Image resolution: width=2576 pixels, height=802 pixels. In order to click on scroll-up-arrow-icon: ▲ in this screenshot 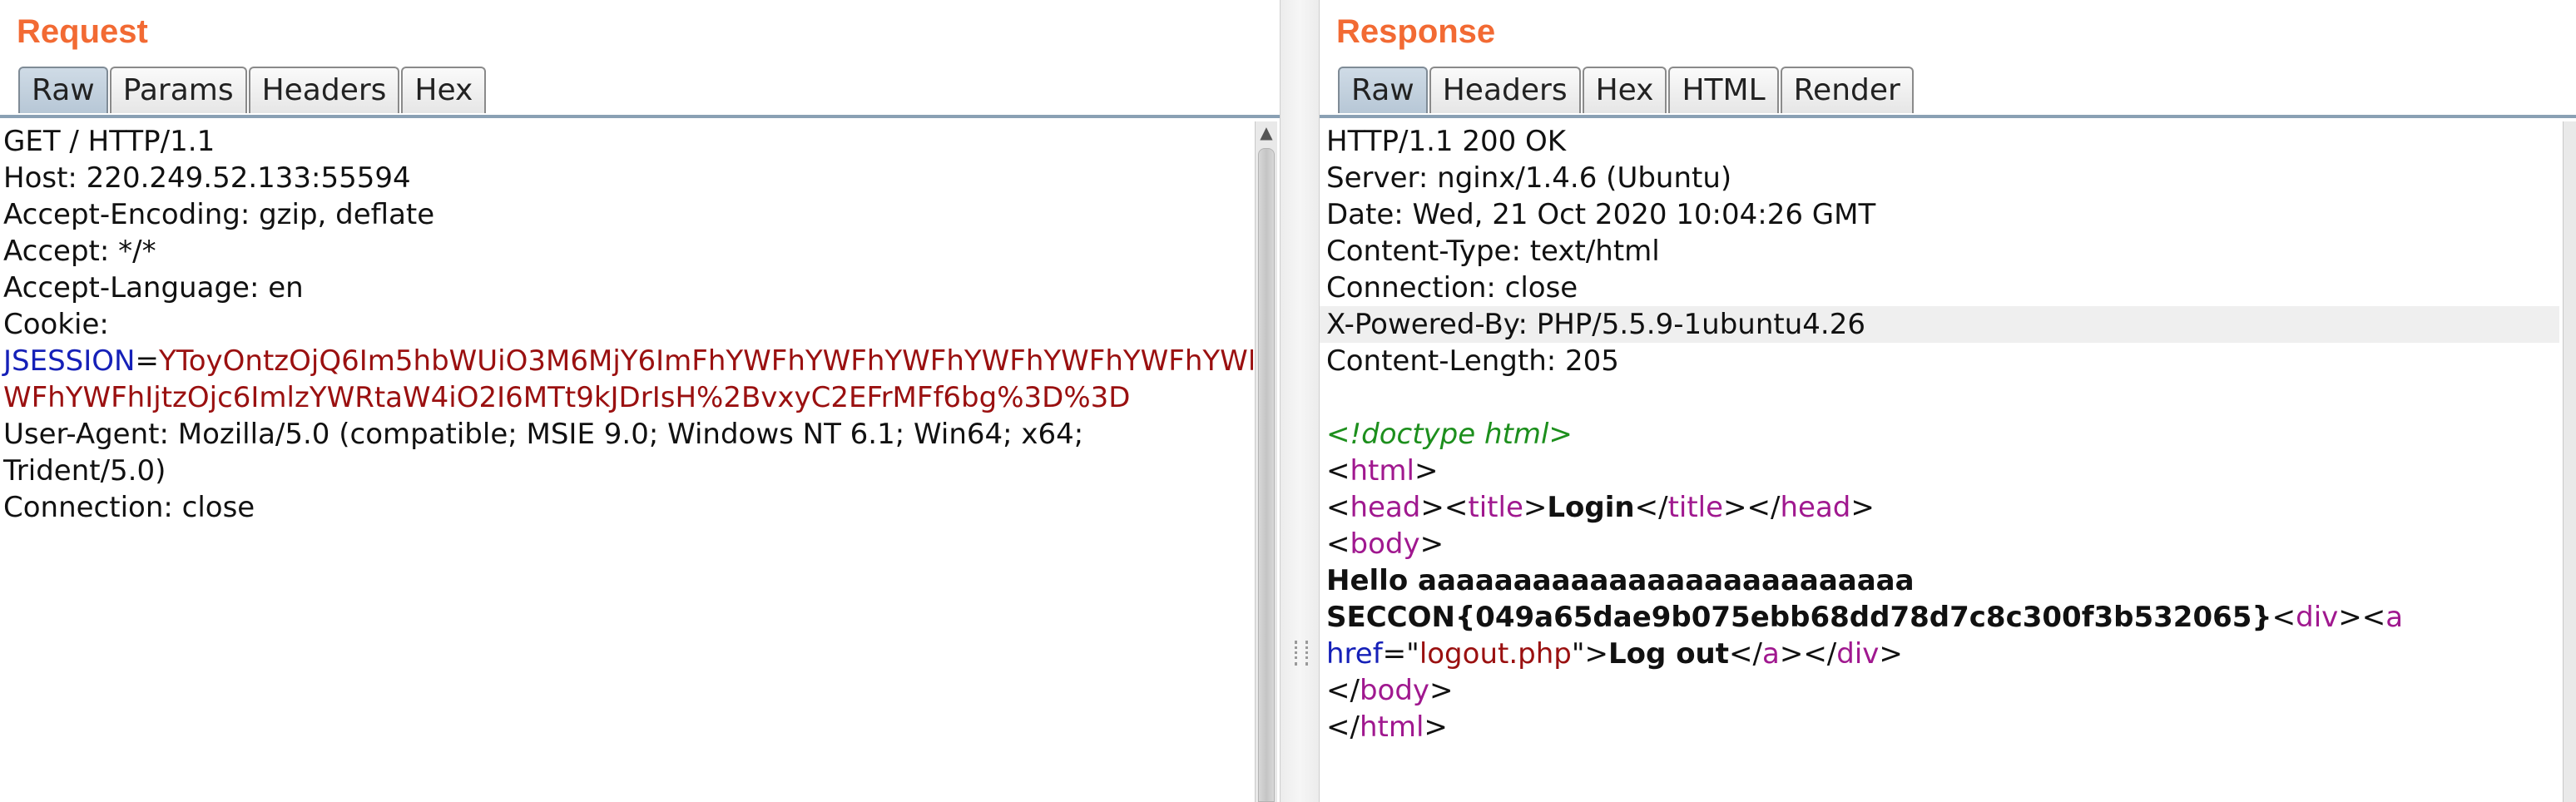, I will do `click(1266, 132)`.